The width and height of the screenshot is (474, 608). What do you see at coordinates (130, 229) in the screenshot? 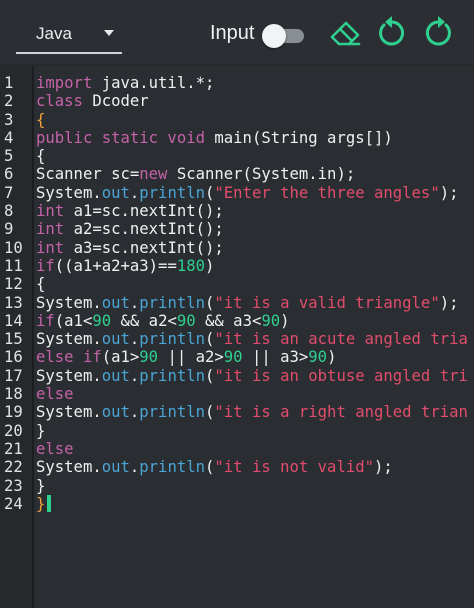
I see `line-text: int a2=sc.nextInt();` at bounding box center [130, 229].